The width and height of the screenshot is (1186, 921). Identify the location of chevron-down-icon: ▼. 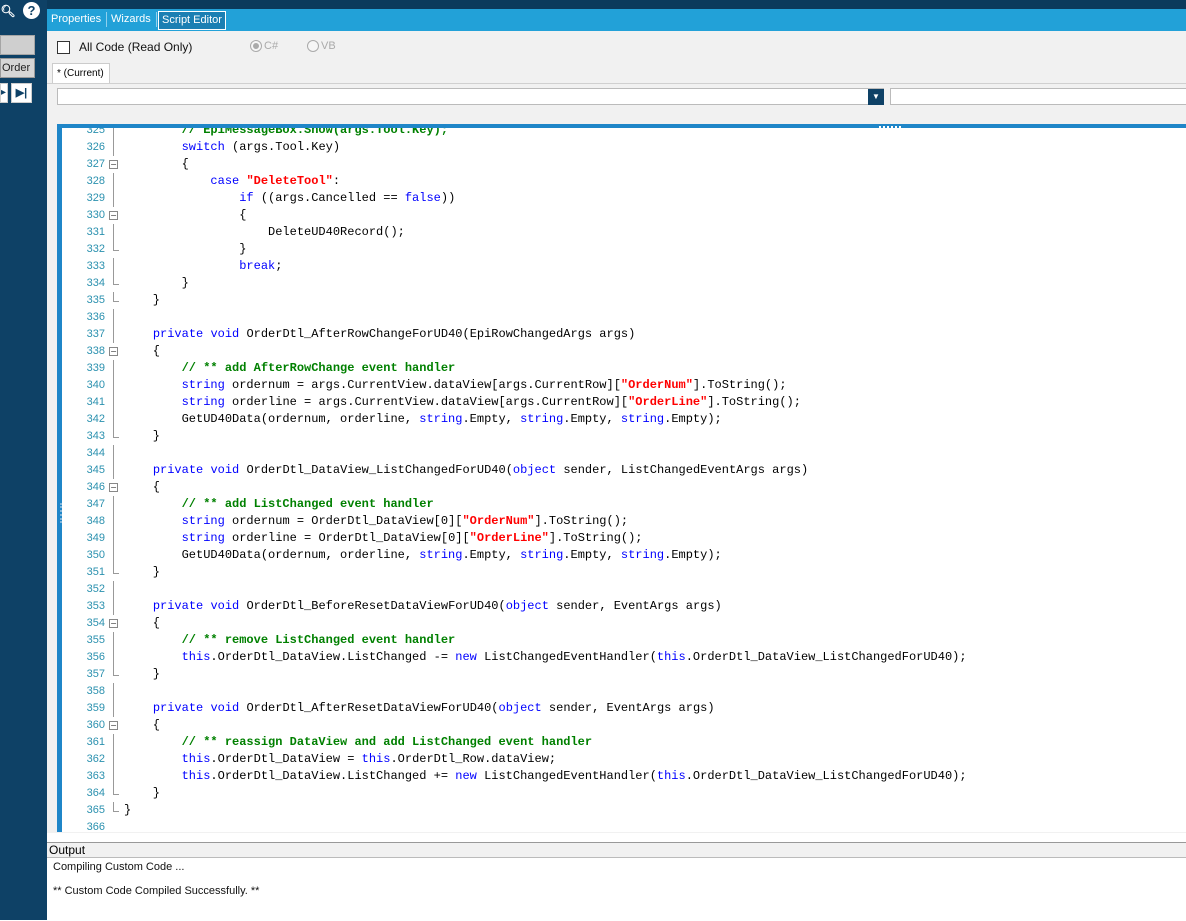
(876, 97).